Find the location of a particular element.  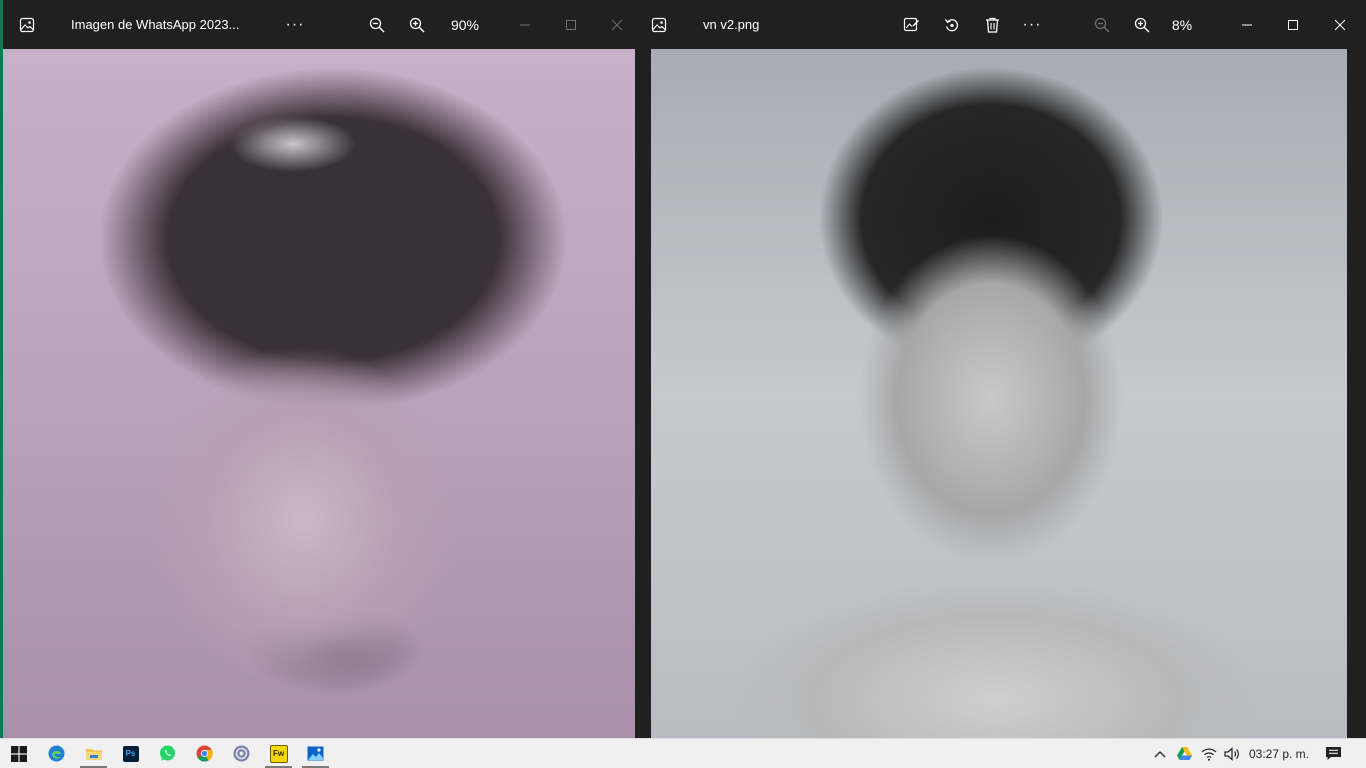

rotate-icon is located at coordinates (951, 24).